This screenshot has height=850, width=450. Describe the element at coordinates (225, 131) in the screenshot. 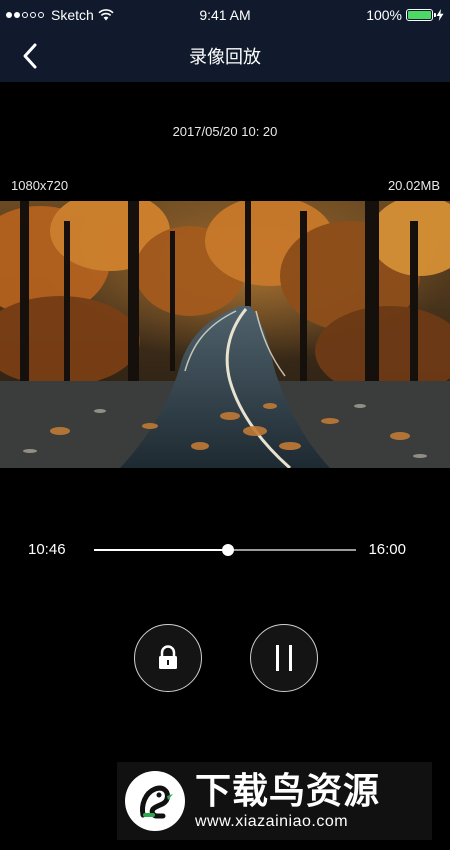

I see `recording-datetime: 2017/05/20 10: 20` at that location.